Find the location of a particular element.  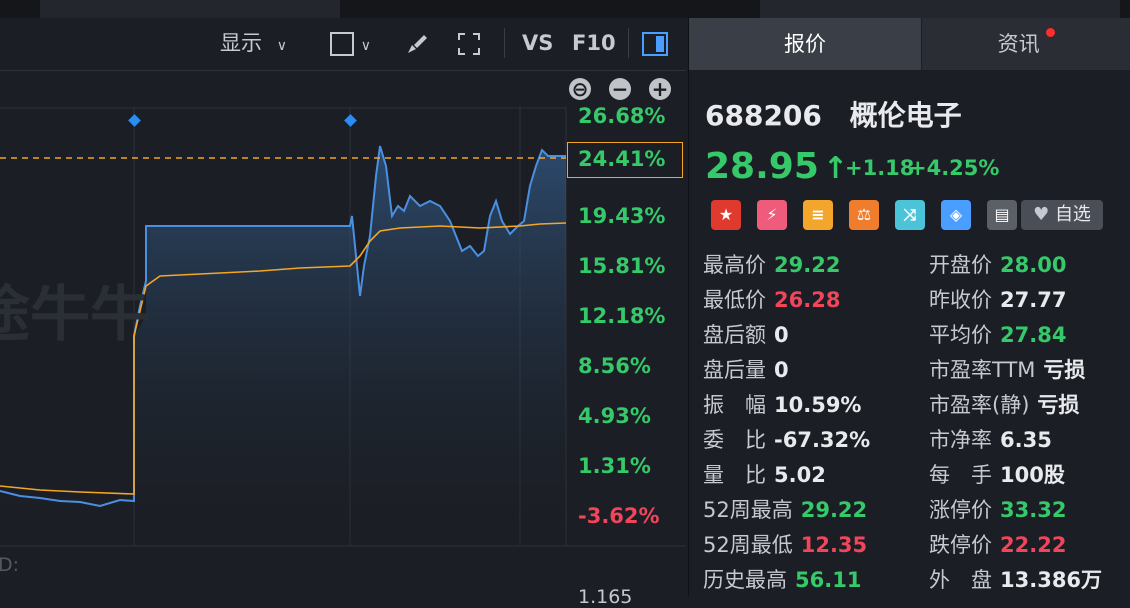

panel-toggle-button is located at coordinates (655, 43).